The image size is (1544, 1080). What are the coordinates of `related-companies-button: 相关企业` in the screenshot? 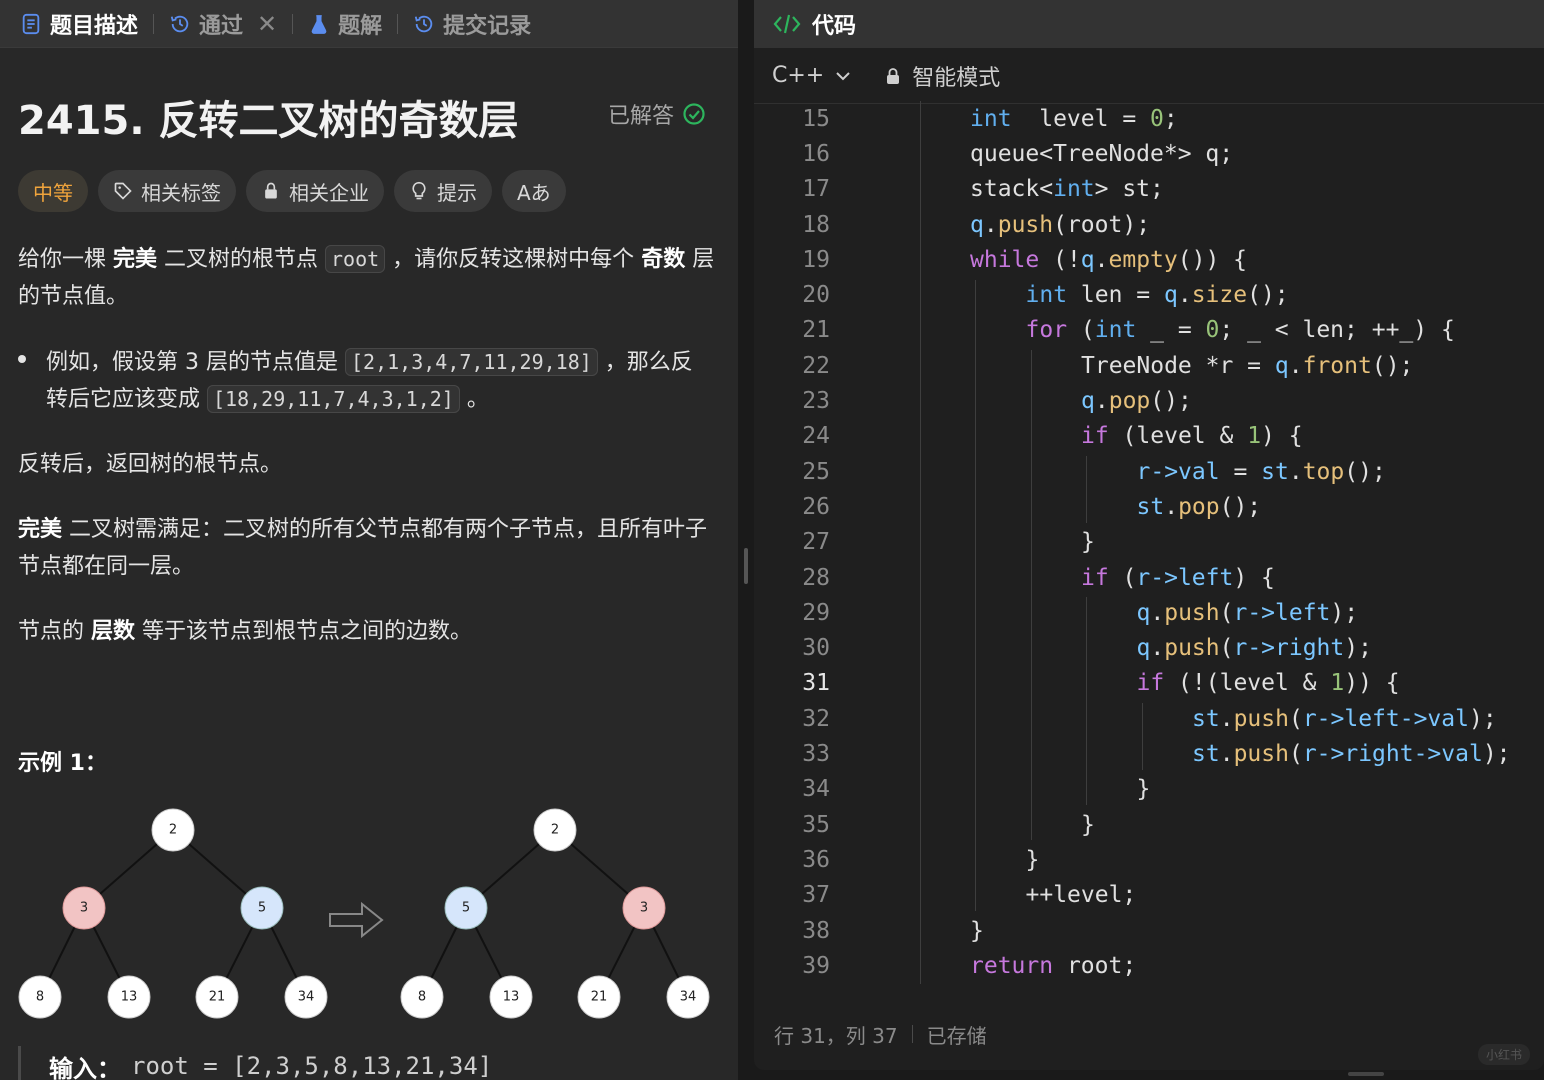 It's located at (315, 191).